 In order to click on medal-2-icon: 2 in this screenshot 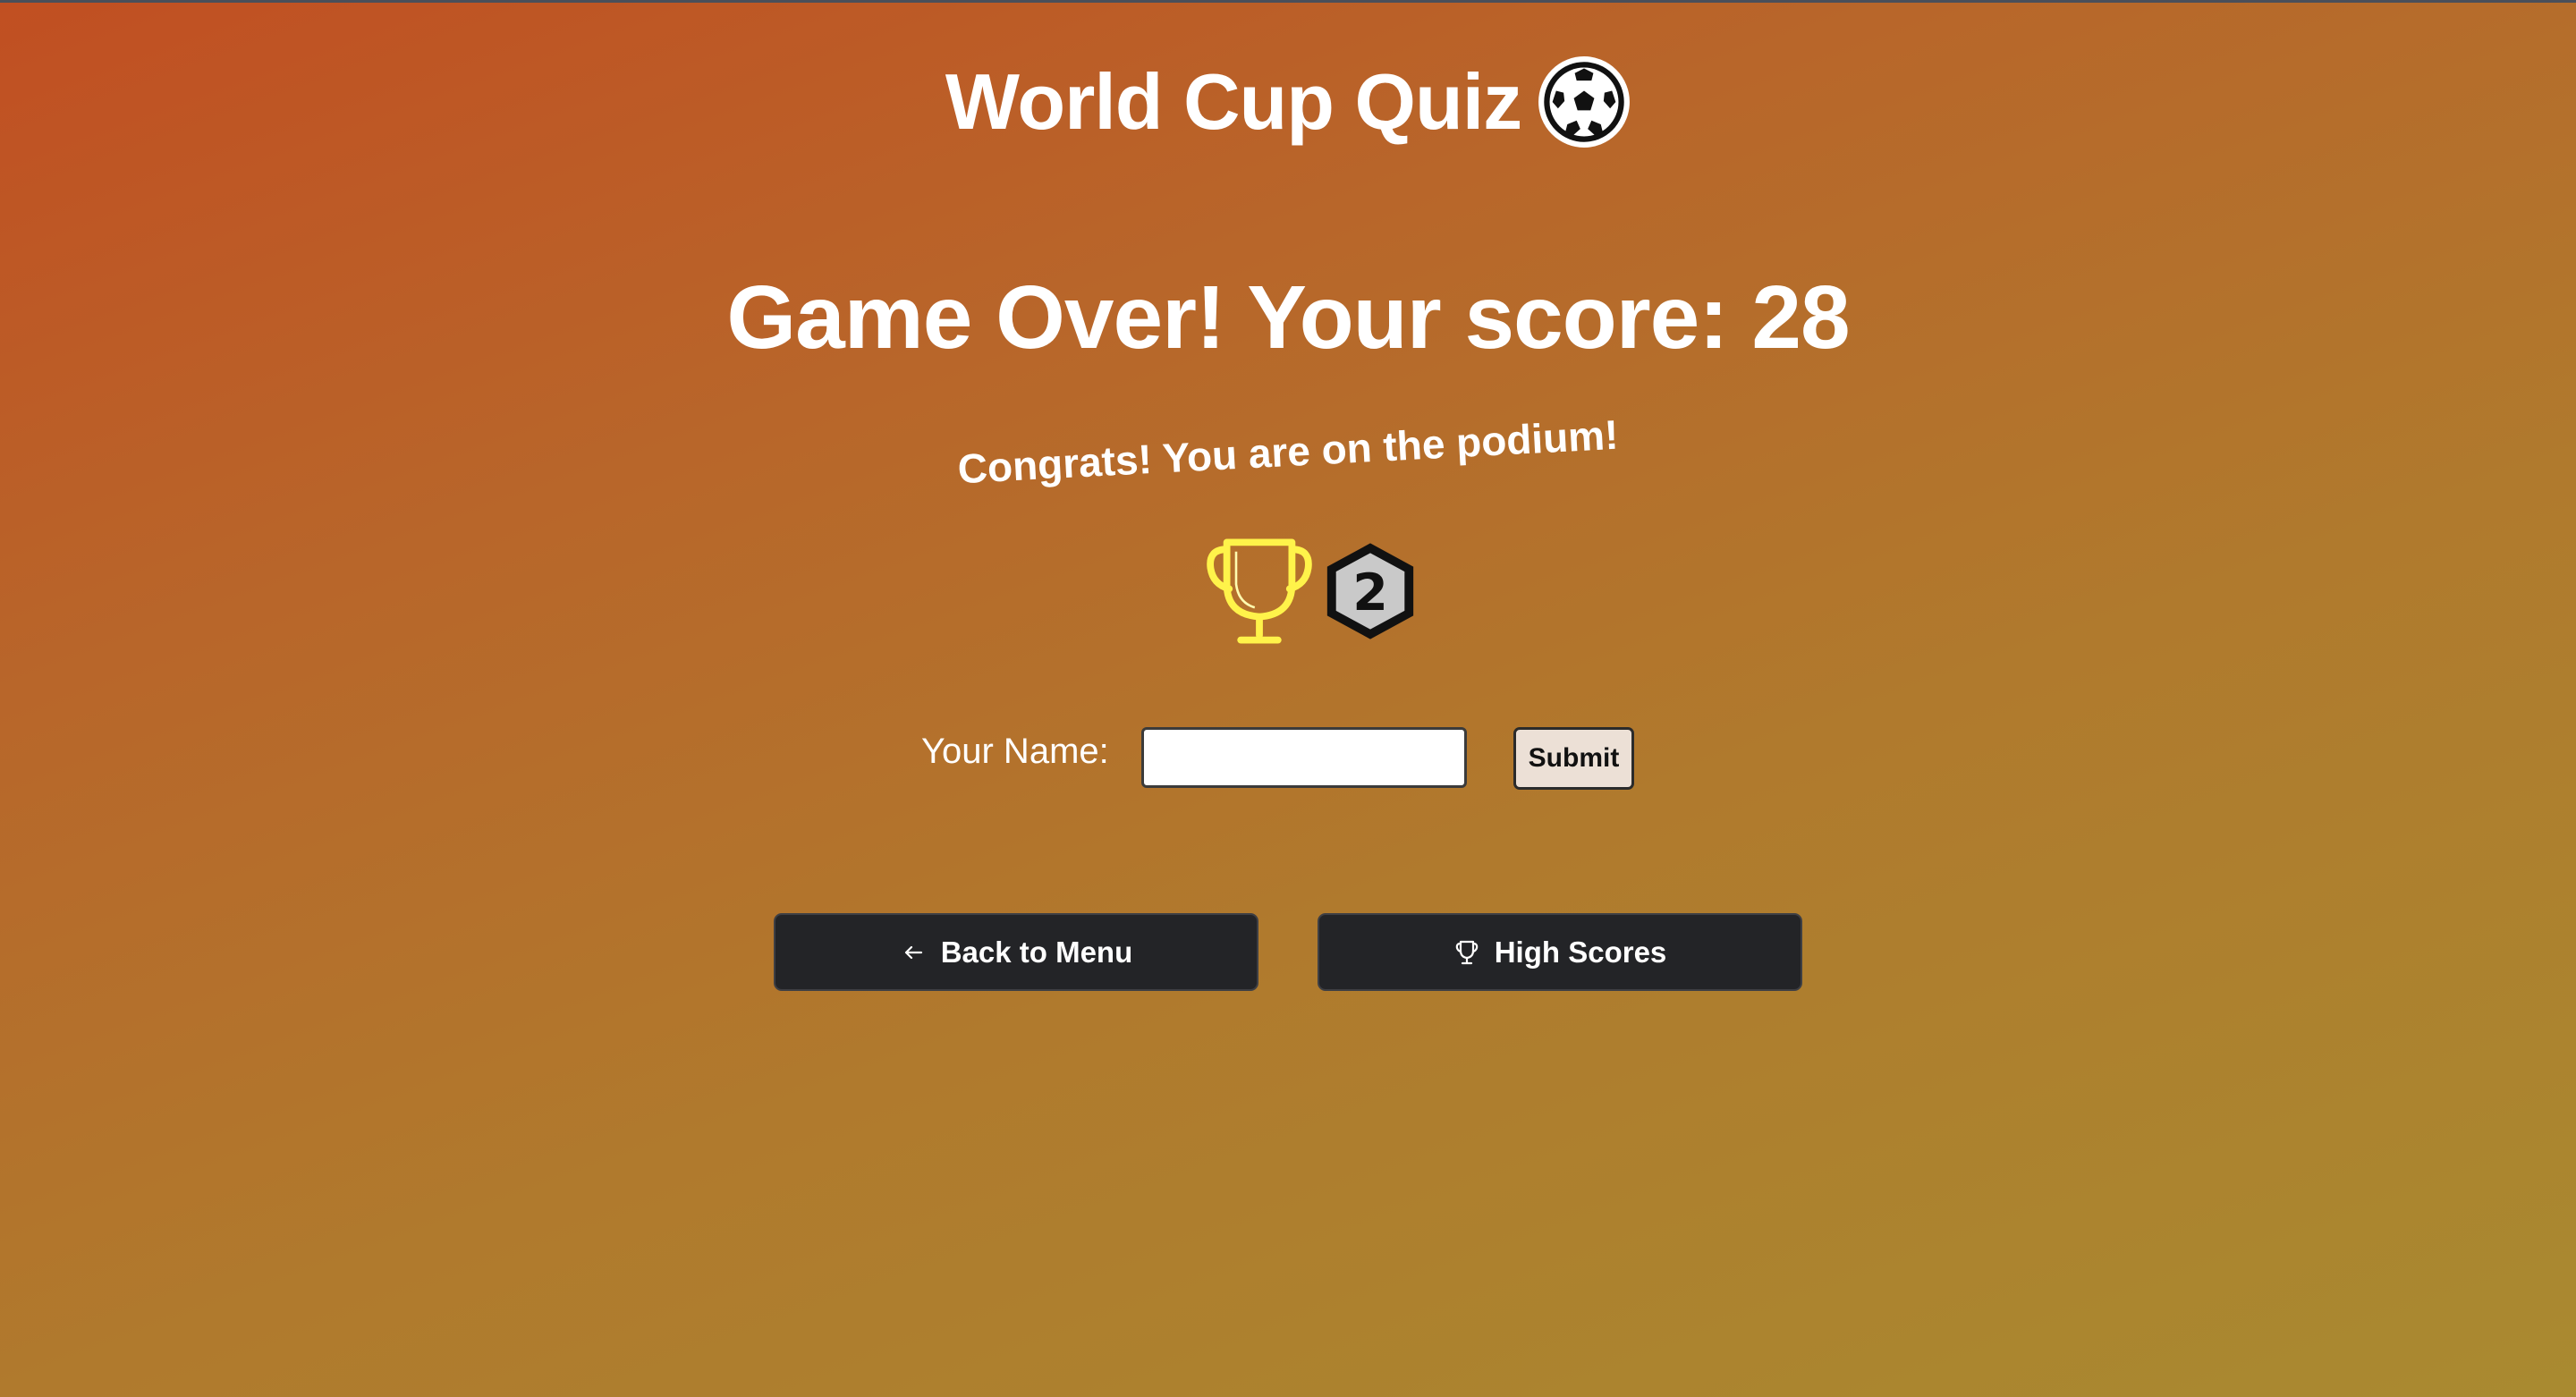, I will do `click(1370, 591)`.